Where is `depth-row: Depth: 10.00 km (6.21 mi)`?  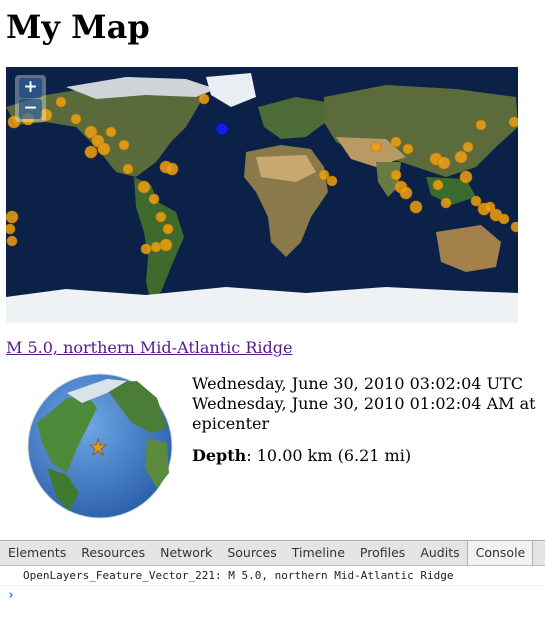 depth-row: Depth: 10.00 km (6.21 mi) is located at coordinates (368, 456).